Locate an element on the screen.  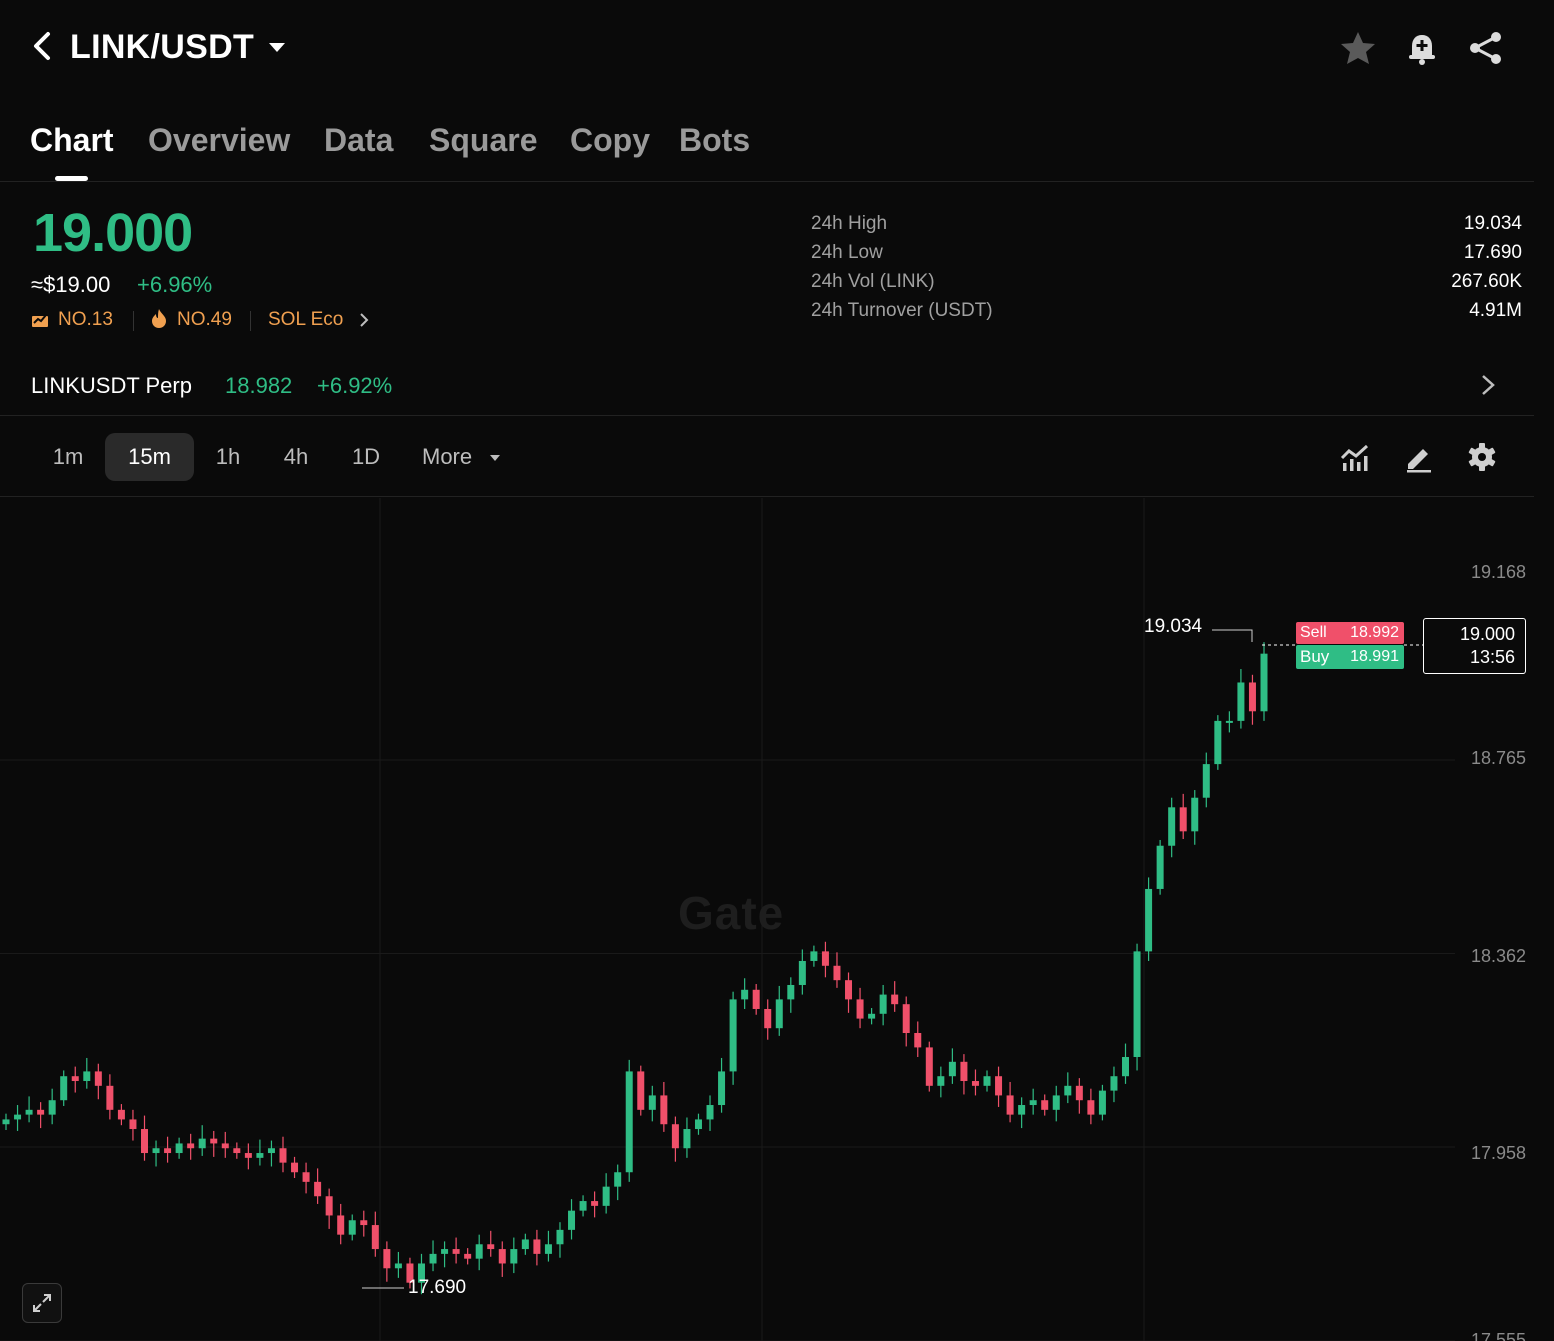
stat-label-volume: 24h Vol (LINK) is located at coordinates (873, 281).